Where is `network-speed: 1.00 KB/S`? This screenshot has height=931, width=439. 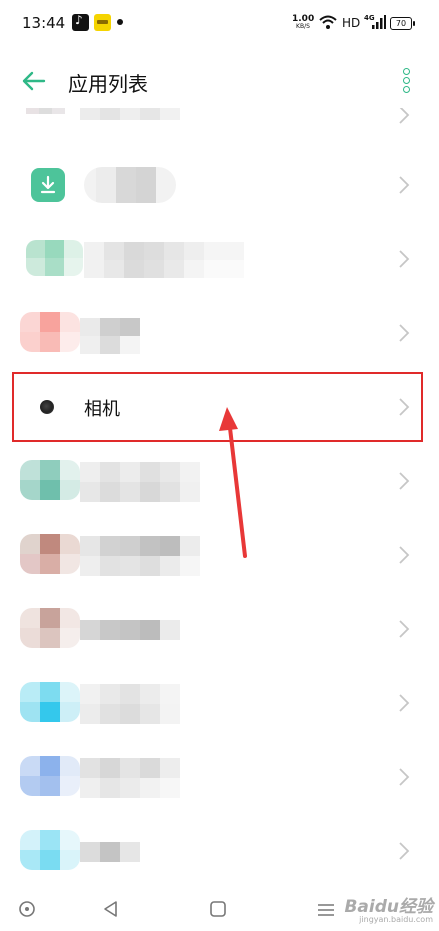 network-speed: 1.00 KB/S is located at coordinates (303, 23).